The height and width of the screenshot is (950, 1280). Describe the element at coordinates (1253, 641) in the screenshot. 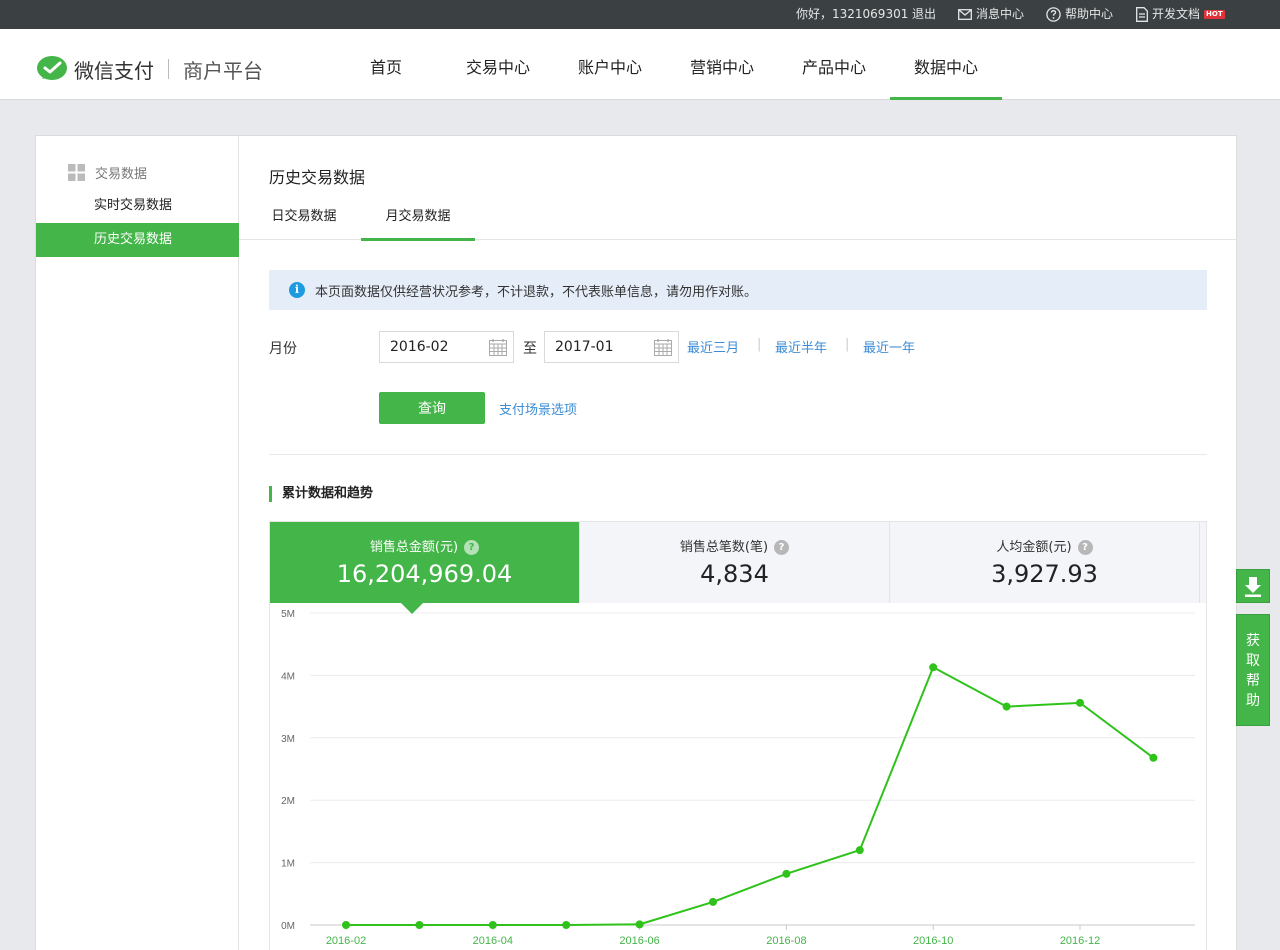

I see `help-char: 获` at that location.